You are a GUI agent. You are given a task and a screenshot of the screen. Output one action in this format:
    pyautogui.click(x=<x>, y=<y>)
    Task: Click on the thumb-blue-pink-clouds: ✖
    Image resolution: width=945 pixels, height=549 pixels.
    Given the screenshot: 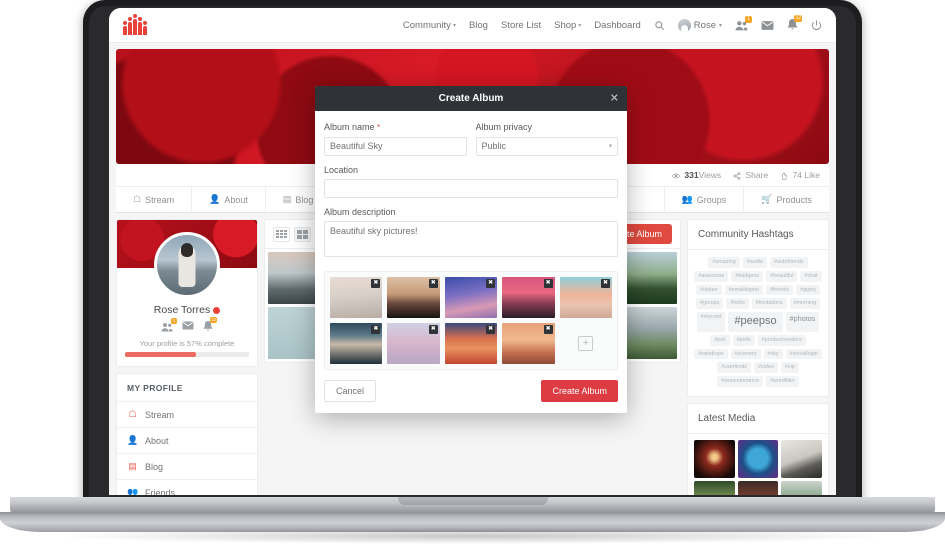 What is the action you would take?
    pyautogui.click(x=471, y=297)
    